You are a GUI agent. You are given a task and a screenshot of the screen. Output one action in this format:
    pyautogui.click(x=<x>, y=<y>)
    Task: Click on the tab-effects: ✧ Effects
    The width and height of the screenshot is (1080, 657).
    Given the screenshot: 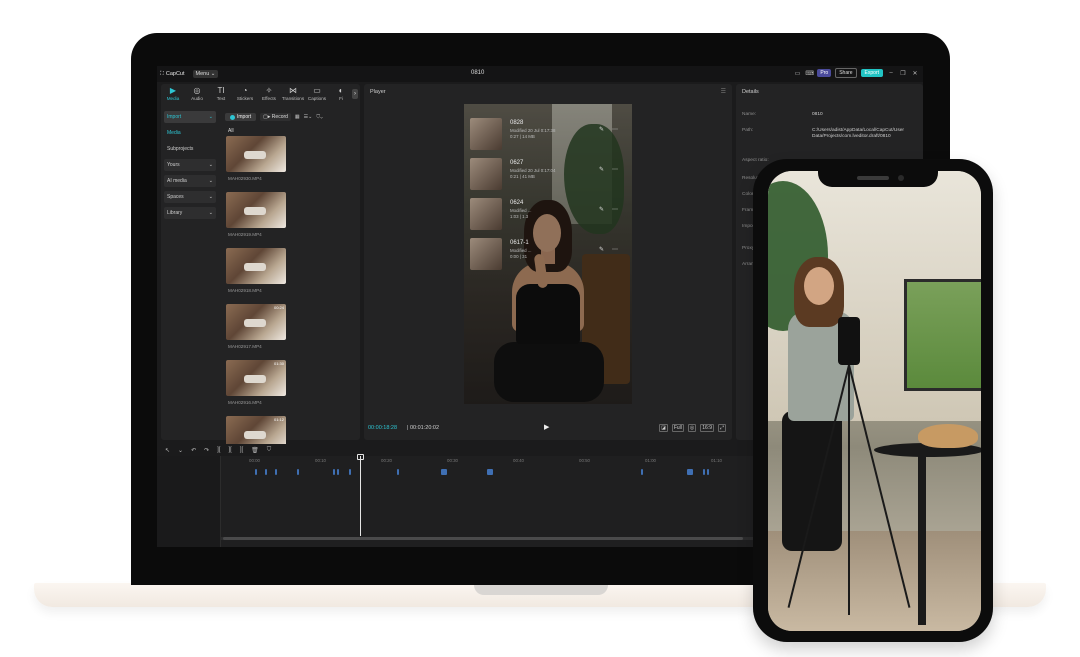 What is the action you would take?
    pyautogui.click(x=269, y=92)
    